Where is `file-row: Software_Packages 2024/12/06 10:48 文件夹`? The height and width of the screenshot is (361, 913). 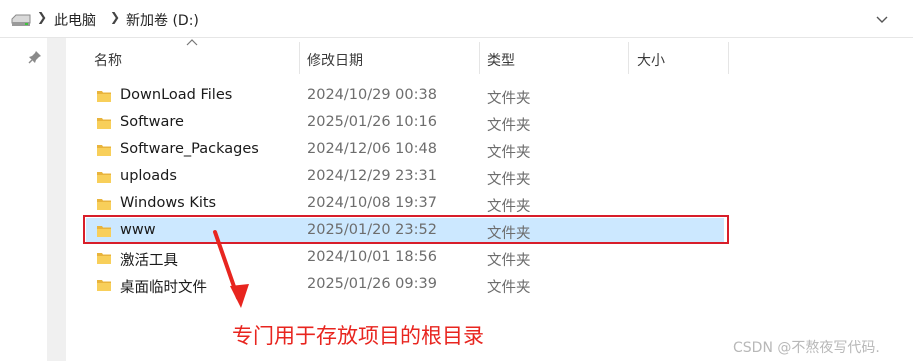 file-row: Software_Packages 2024/12/06 10:48 文件夹 is located at coordinates (405, 150).